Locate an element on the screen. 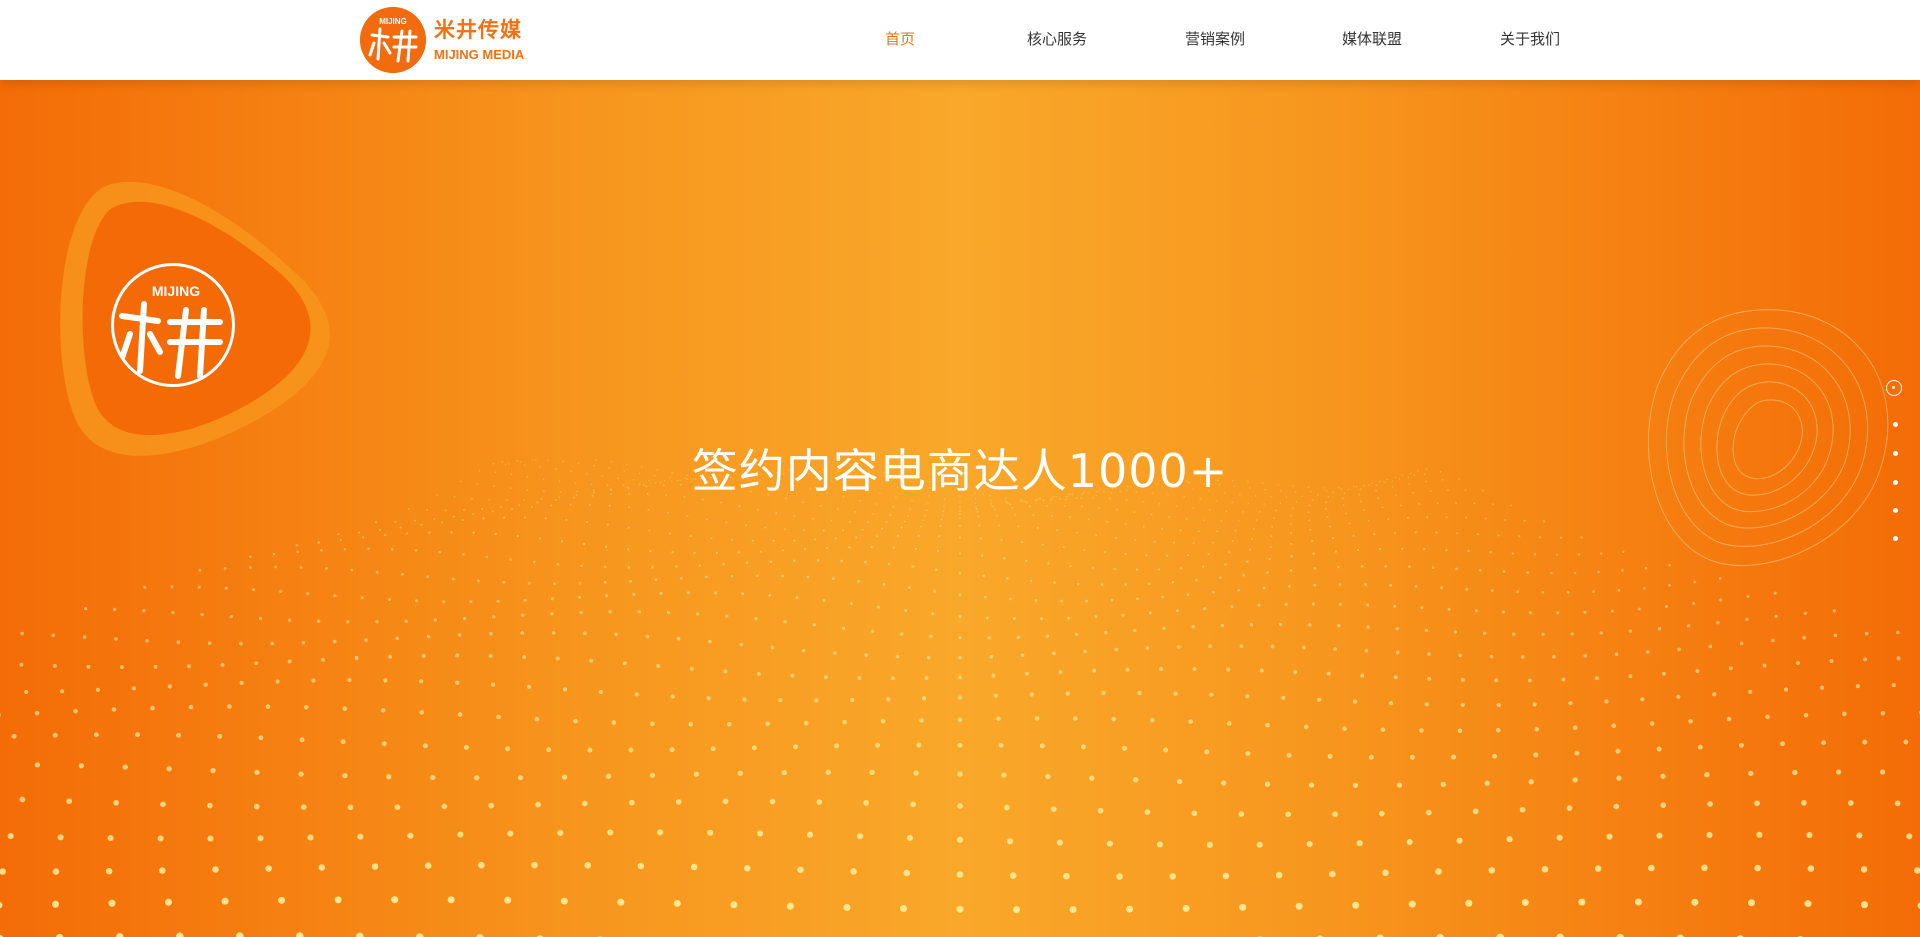 This screenshot has width=1920, height=937. brand-name-en: MIJING MEDIA is located at coordinates (479, 54).